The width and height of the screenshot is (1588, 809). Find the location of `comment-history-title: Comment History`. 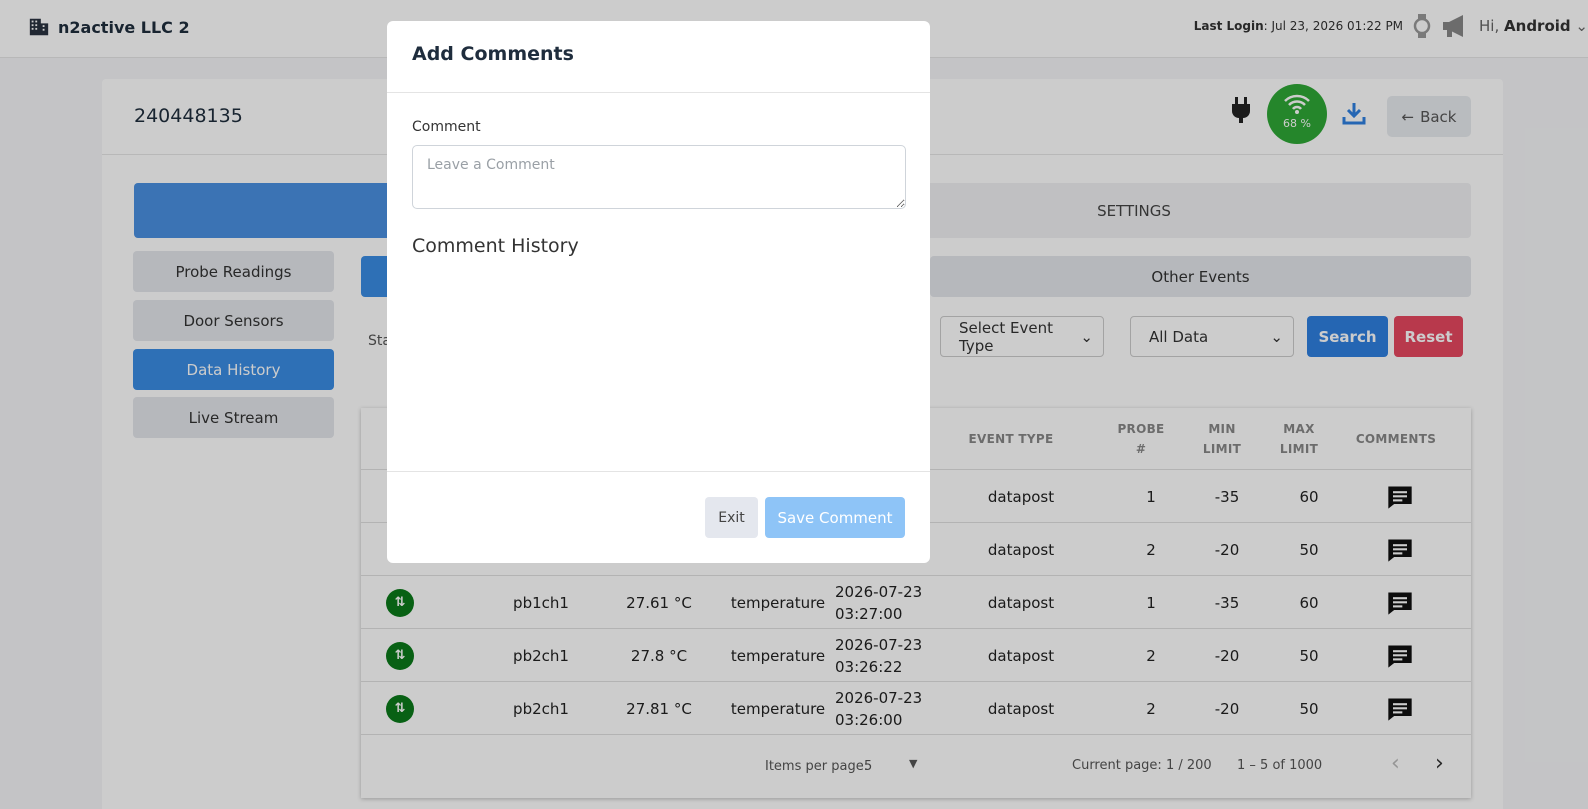

comment-history-title: Comment History is located at coordinates (495, 246).